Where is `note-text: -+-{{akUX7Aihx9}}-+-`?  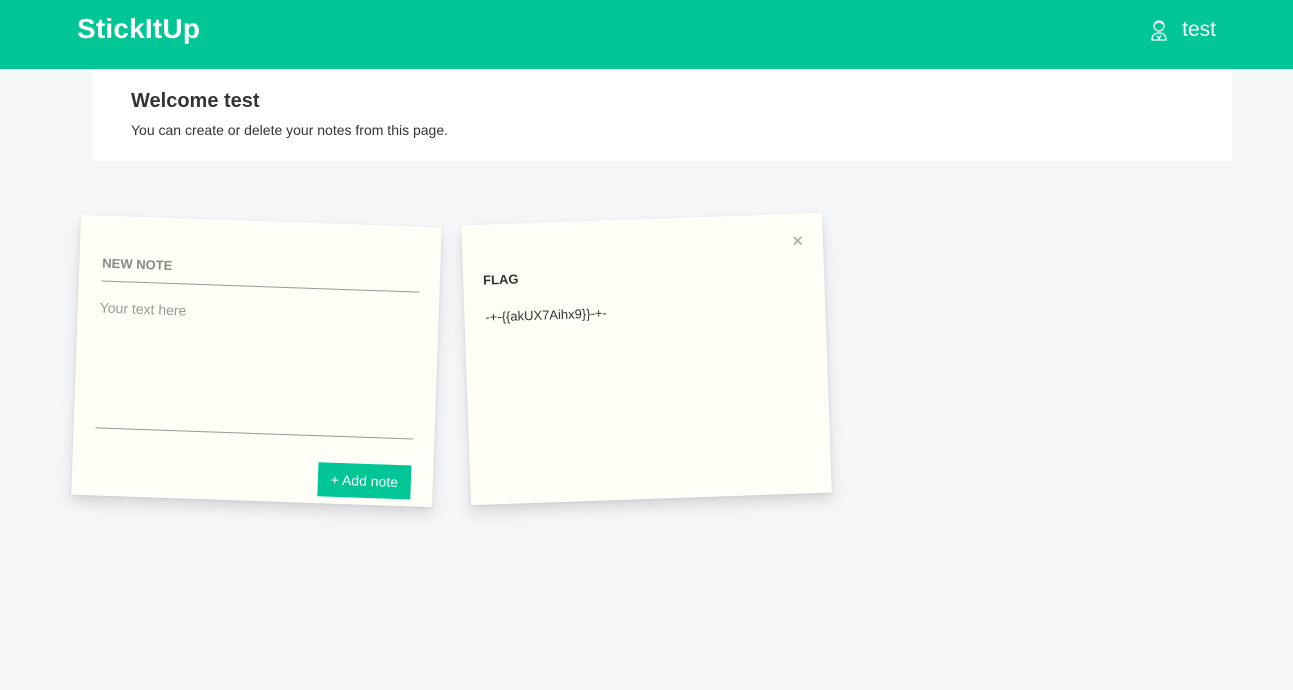 note-text: -+-{{akUX7Aihx9}}-+- is located at coordinates (546, 315).